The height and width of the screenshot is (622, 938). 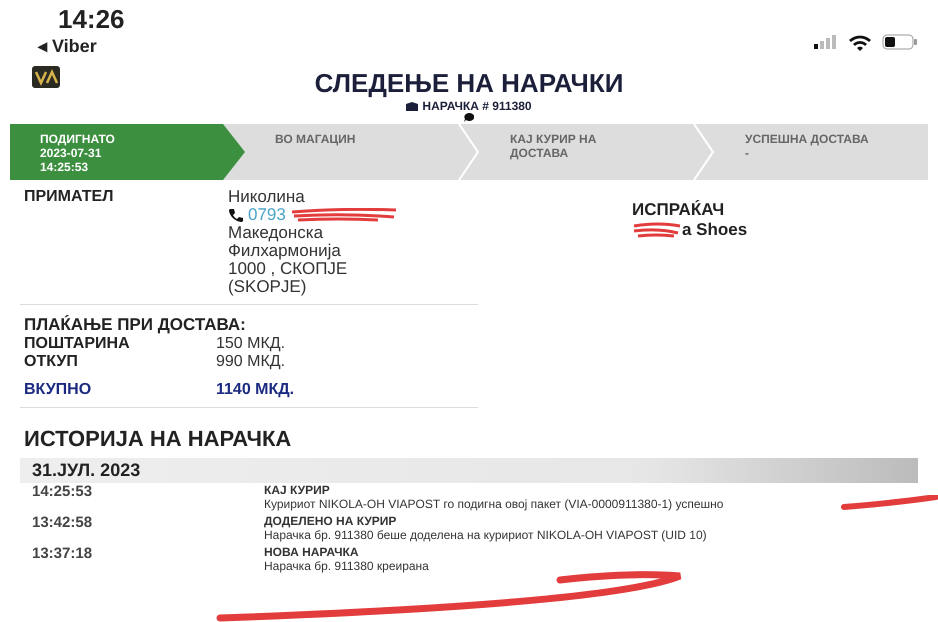 I want to click on event-description: Нарачка бр. 911380 беше доделена на куририот NIKOLA-OH VIAPOST (UID 10), so click(x=486, y=535).